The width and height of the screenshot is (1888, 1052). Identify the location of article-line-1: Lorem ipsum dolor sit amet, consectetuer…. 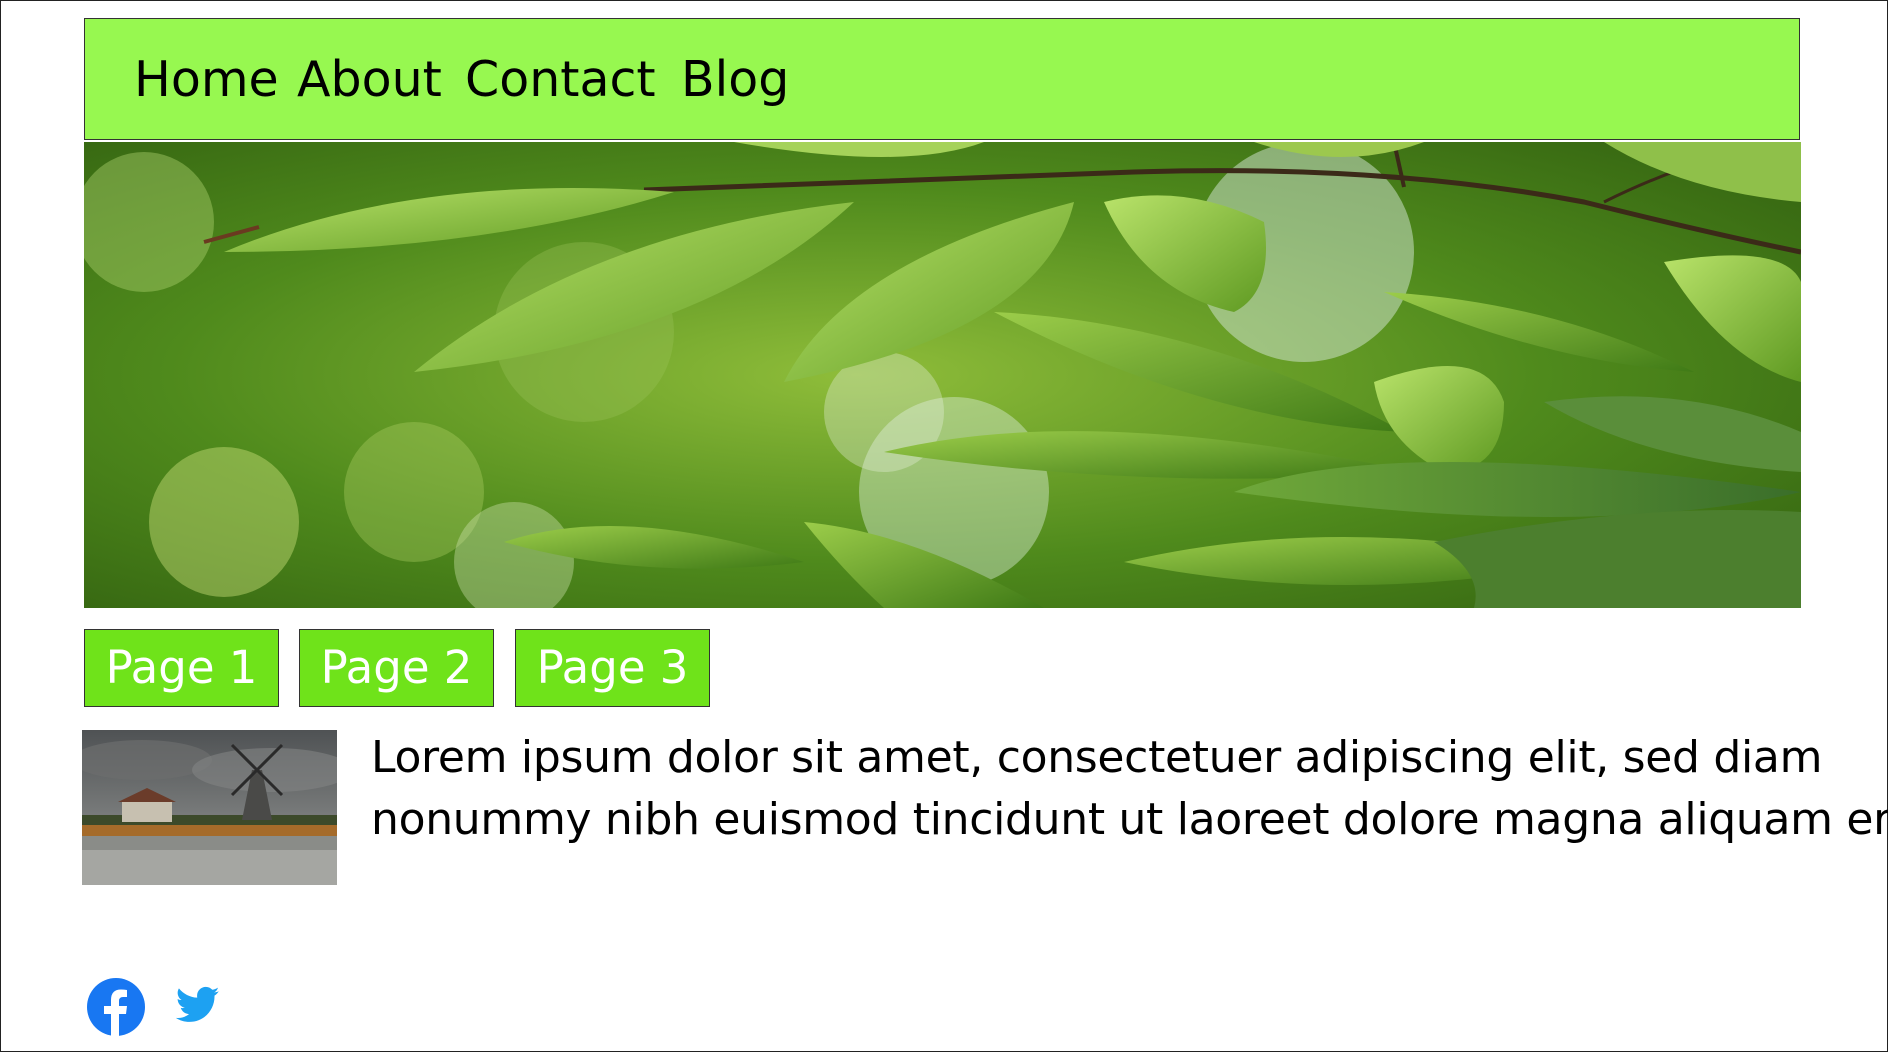
(1097, 757).